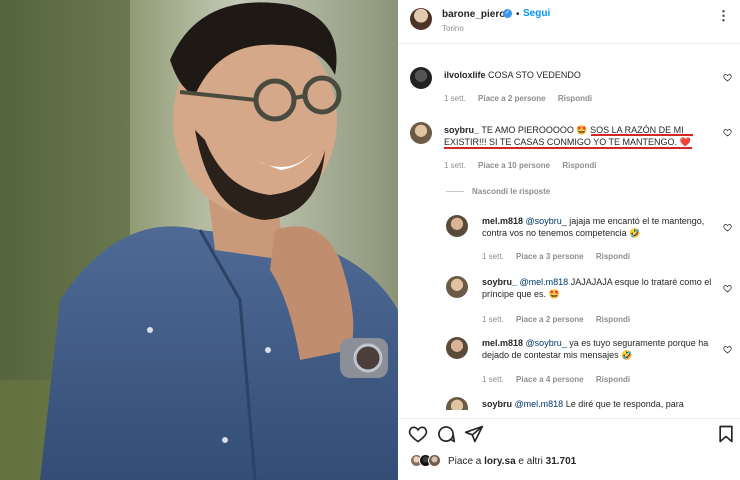  What do you see at coordinates (569, 22) in the screenshot?
I see `post-header: barone_piero ✓ • Segui Torino ⋮` at bounding box center [569, 22].